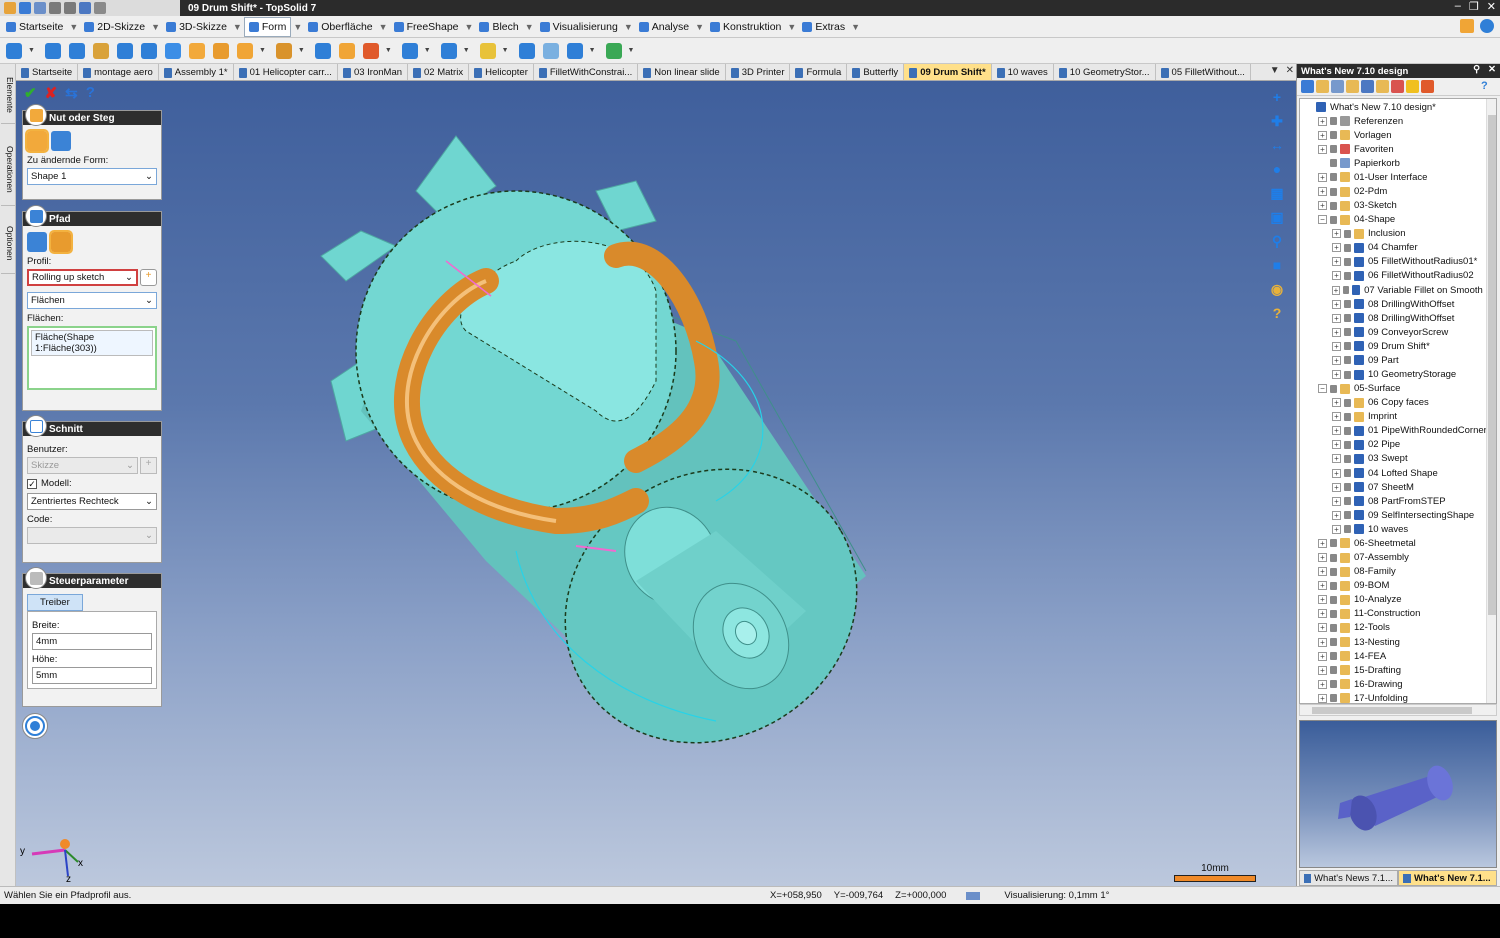 The height and width of the screenshot is (938, 1500). What do you see at coordinates (92, 176) in the screenshot?
I see `shape-select: Shape 1 ⌄` at bounding box center [92, 176].